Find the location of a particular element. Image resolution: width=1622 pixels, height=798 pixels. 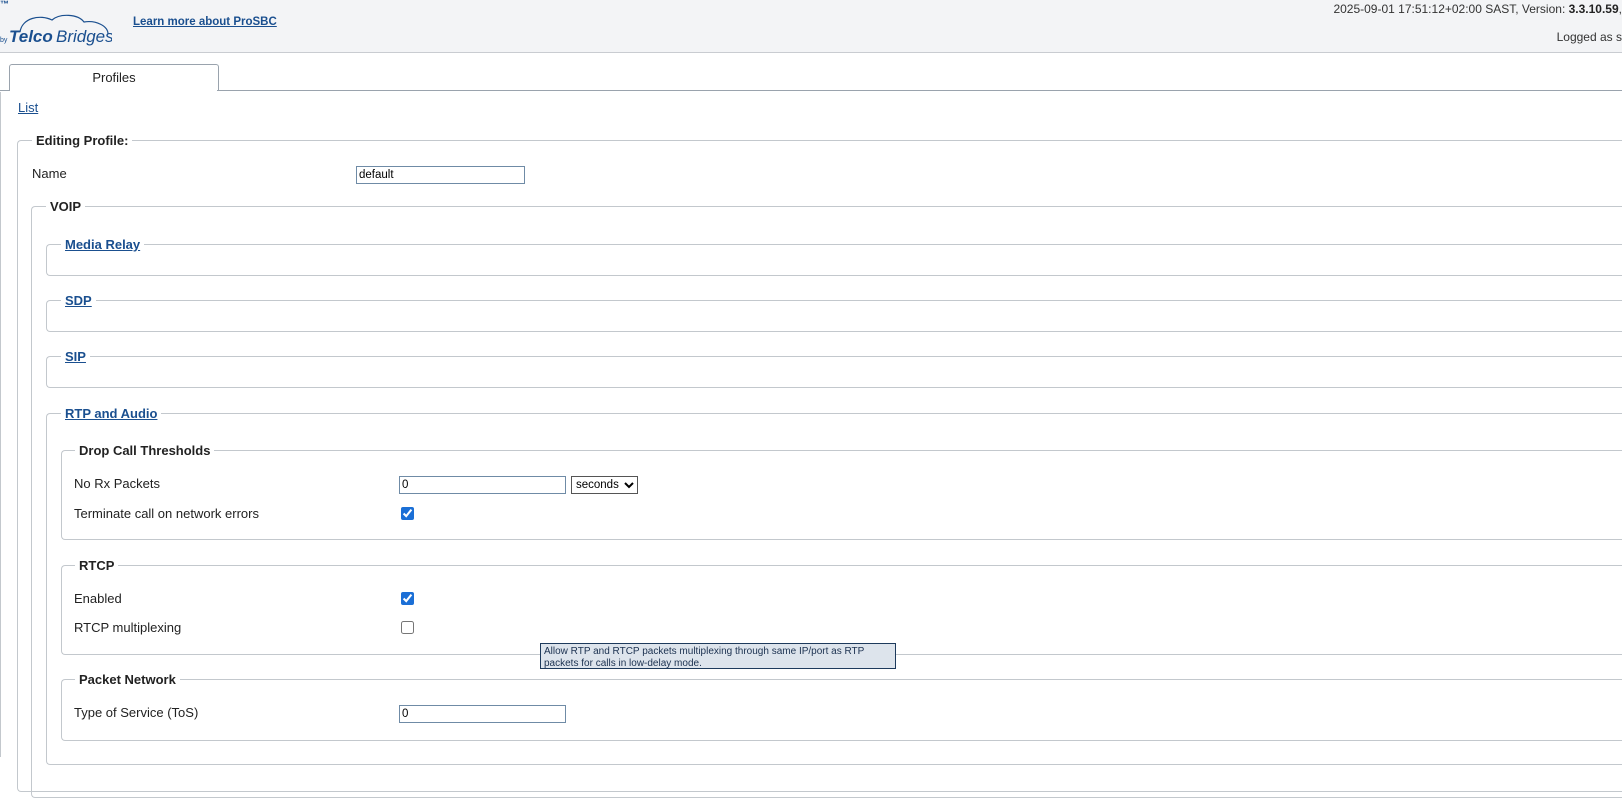

svg-text: by is located at coordinates (4, 40).